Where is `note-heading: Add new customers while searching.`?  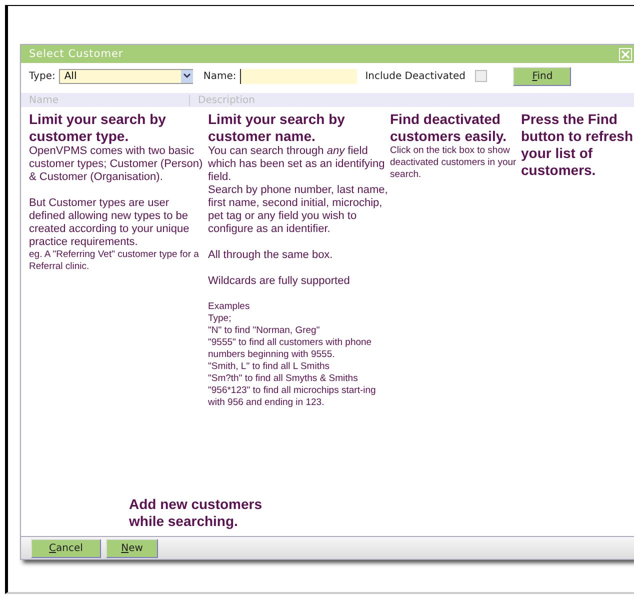
note-heading: Add new customers while searching. is located at coordinates (196, 513).